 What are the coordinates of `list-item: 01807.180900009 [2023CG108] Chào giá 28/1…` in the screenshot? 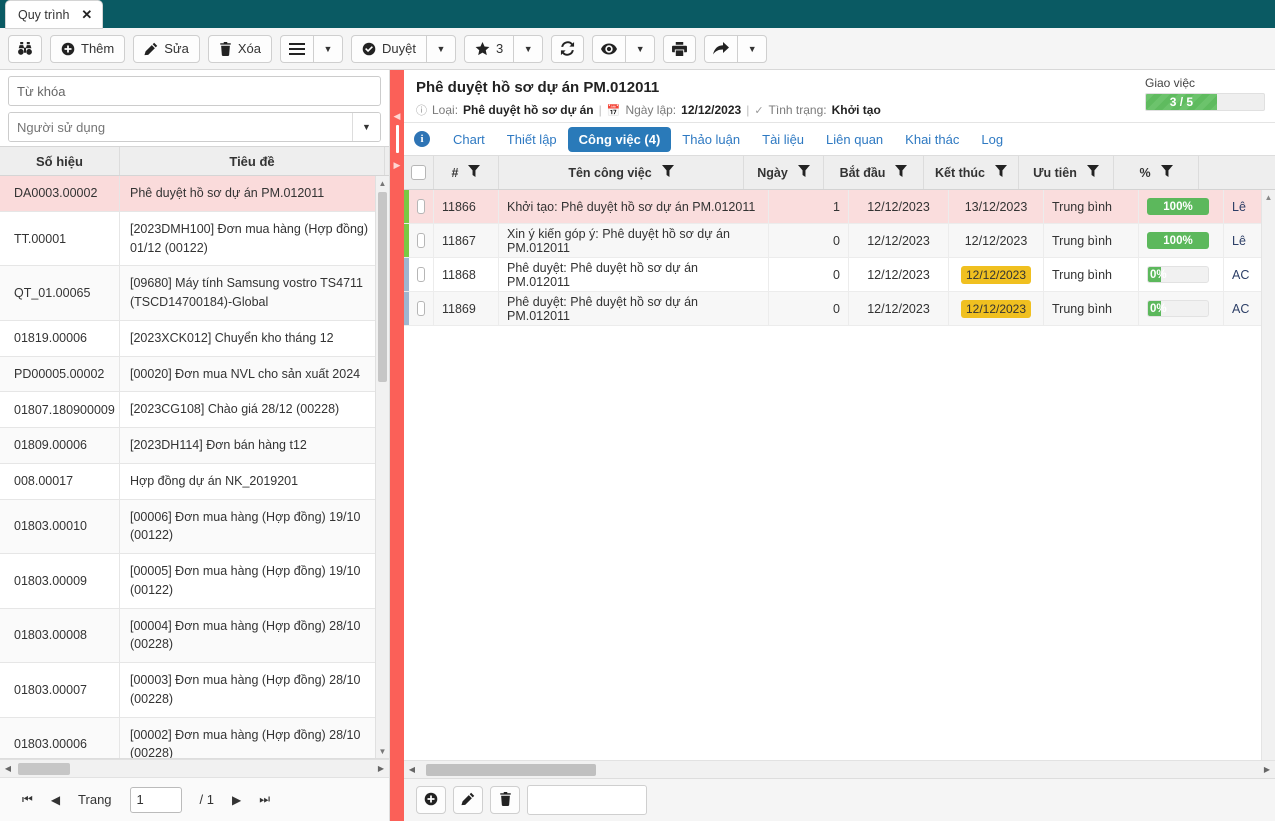 It's located at (194, 410).